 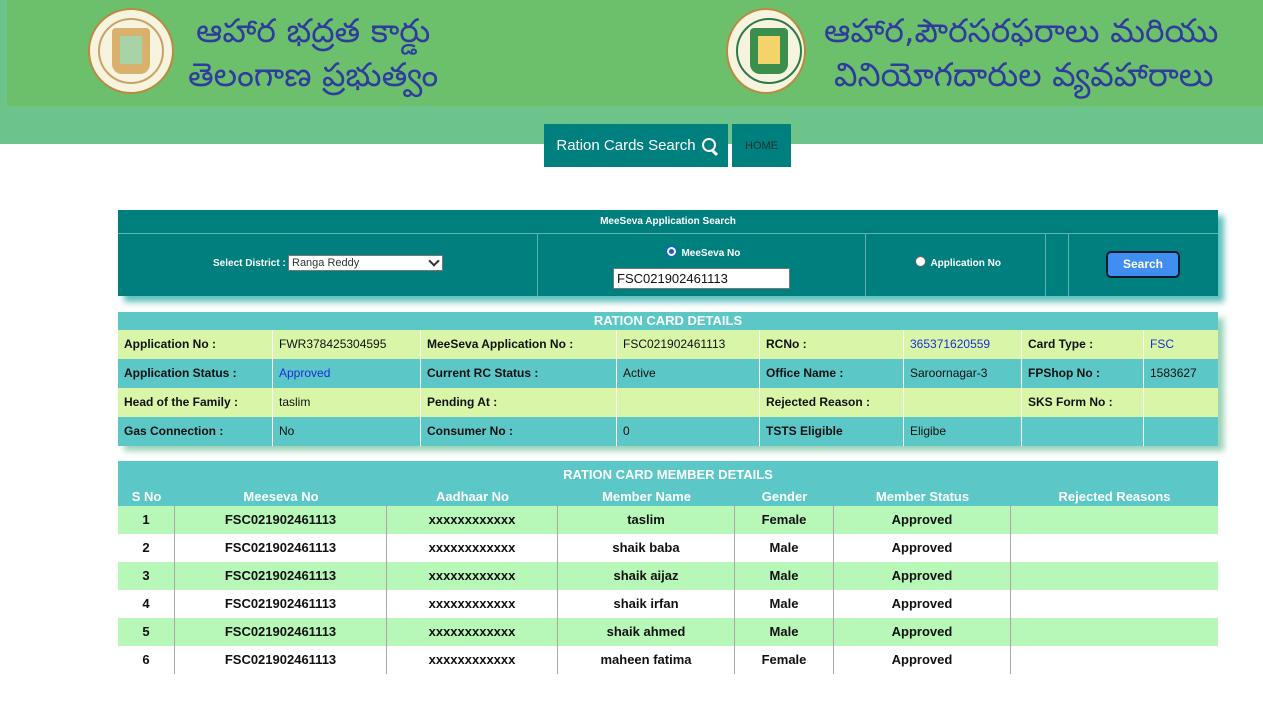 I want to click on detail-label: TSTS Eligible, so click(x=832, y=431).